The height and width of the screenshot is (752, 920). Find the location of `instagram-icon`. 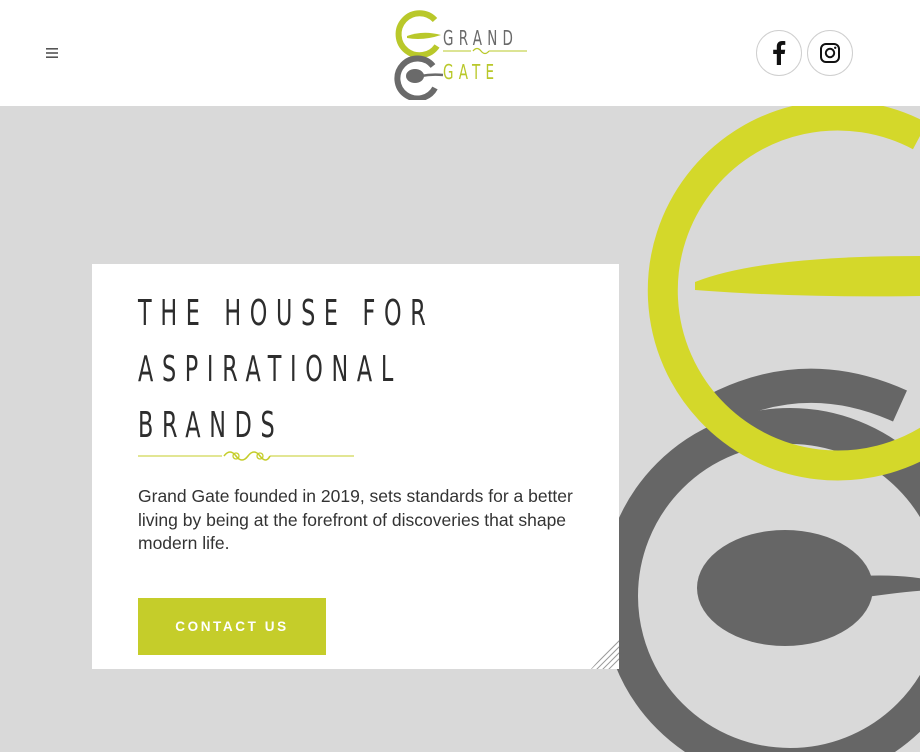

instagram-icon is located at coordinates (830, 53).